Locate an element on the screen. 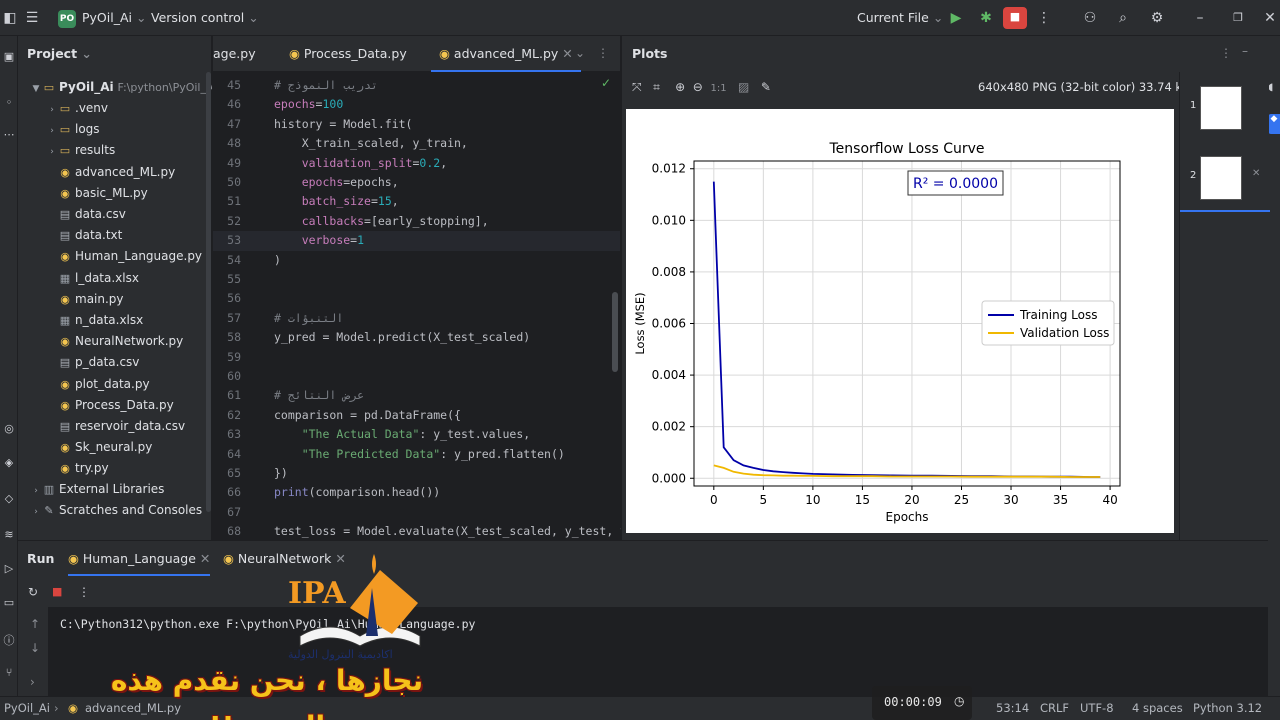  code-line: 66 print(comparison.head()) is located at coordinates (416, 492).